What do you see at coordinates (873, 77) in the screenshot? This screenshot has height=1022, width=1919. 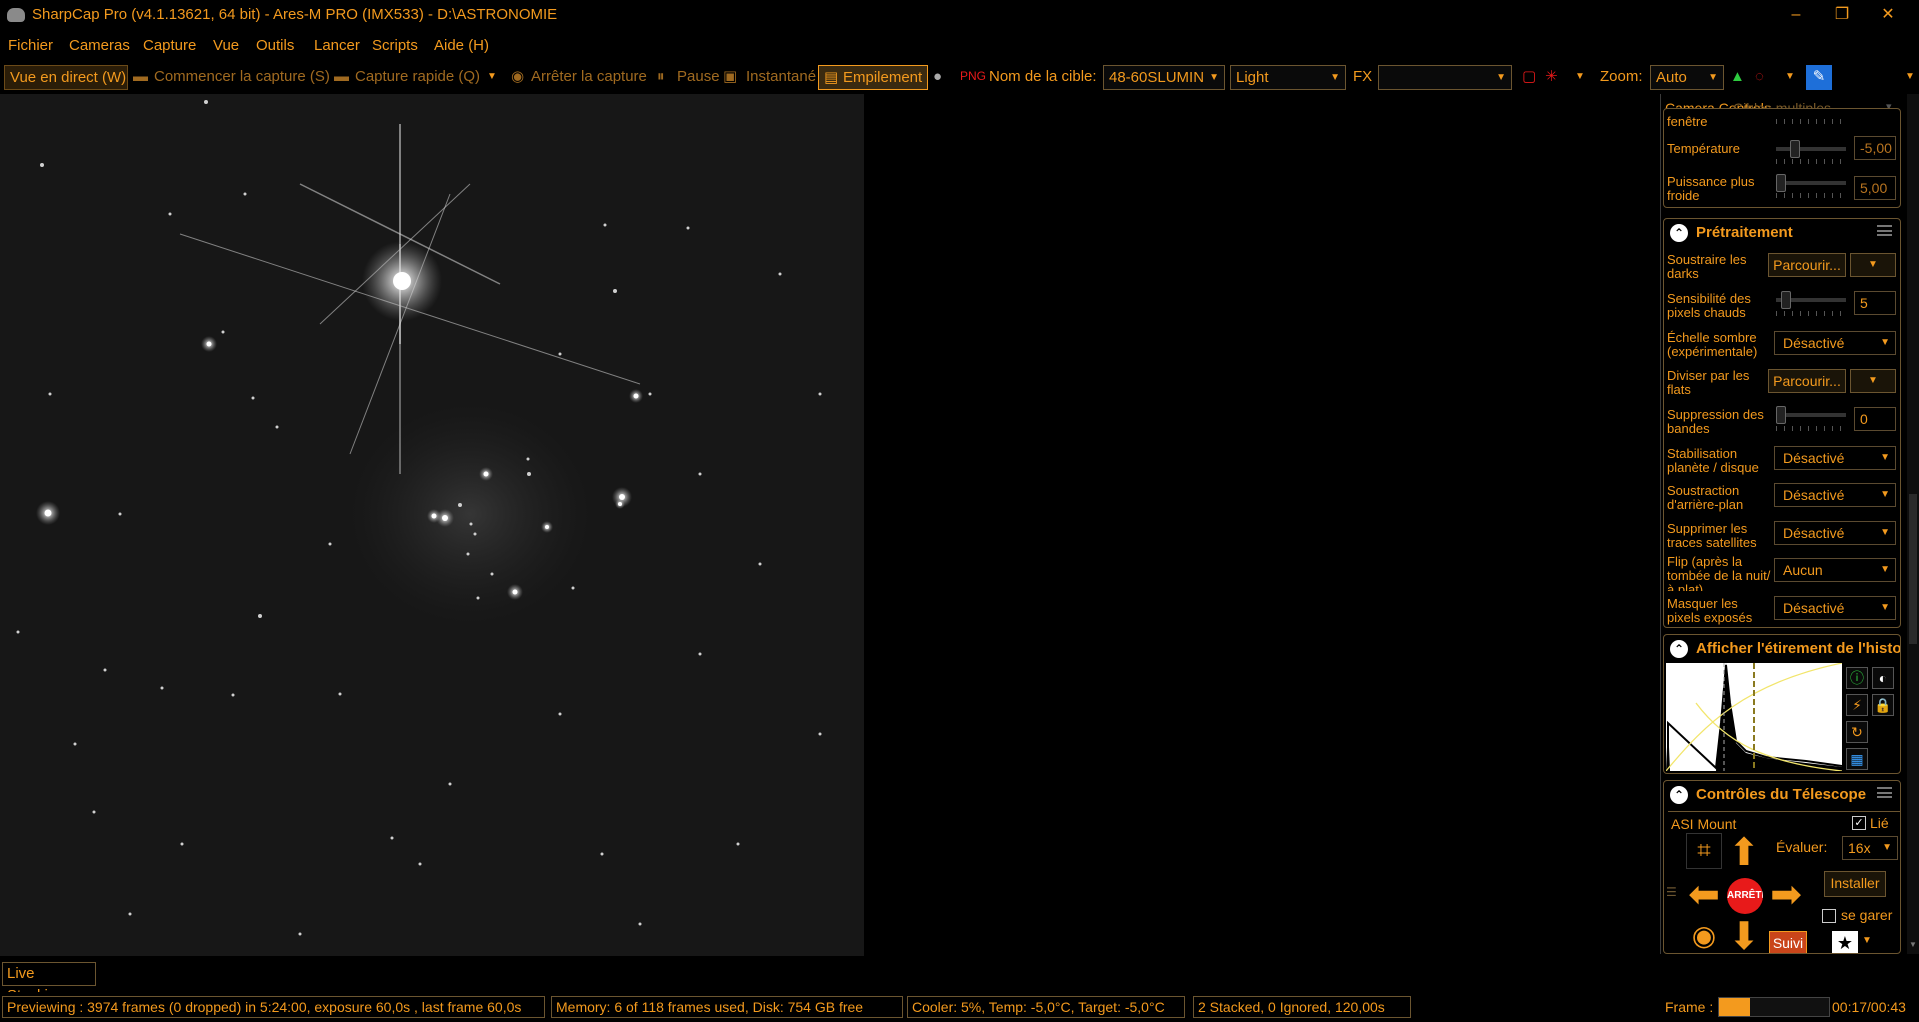 I see `stacking-button: ▤ Empilement` at bounding box center [873, 77].